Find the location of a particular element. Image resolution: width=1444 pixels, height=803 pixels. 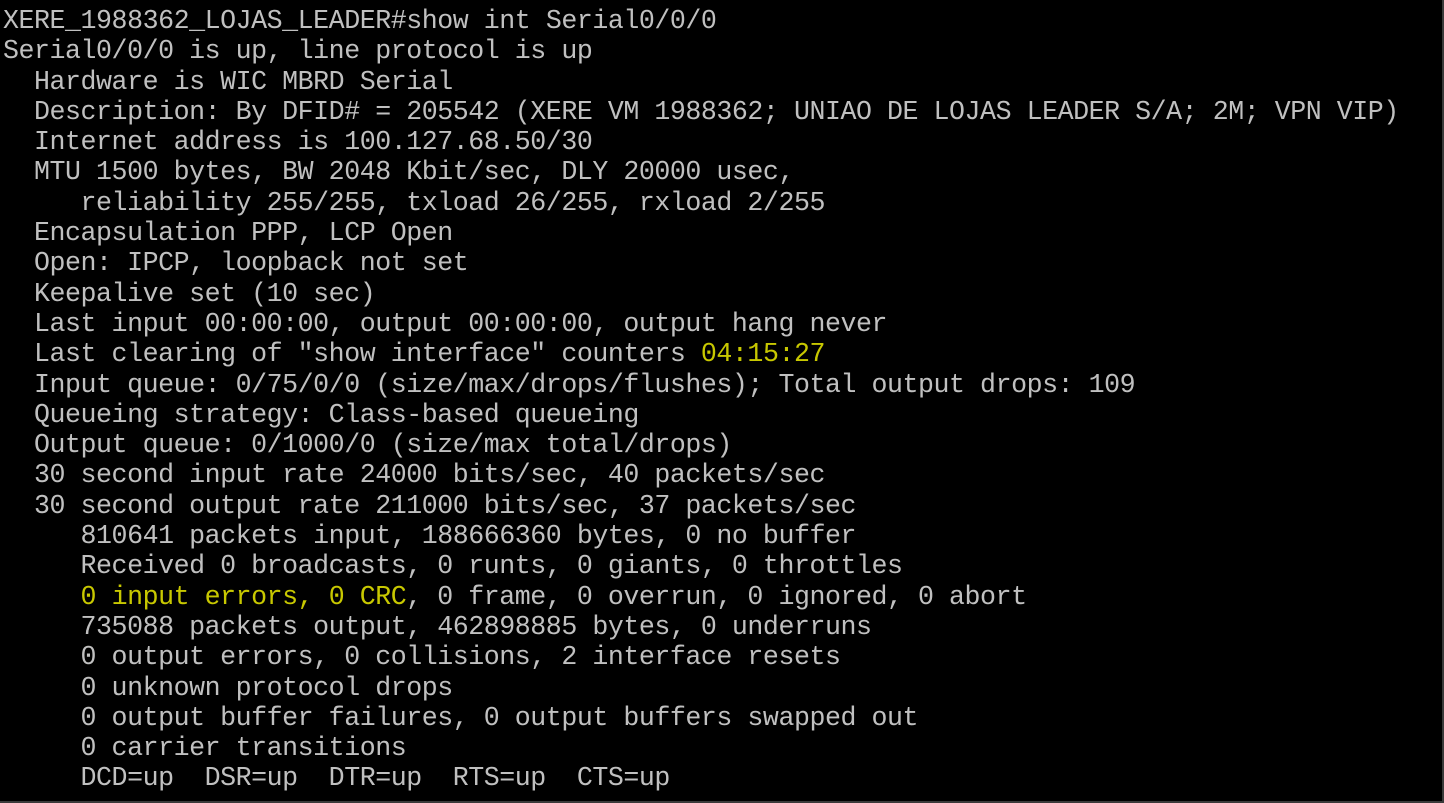

output-line: 0 unknown protocol drops is located at coordinates (228, 687).